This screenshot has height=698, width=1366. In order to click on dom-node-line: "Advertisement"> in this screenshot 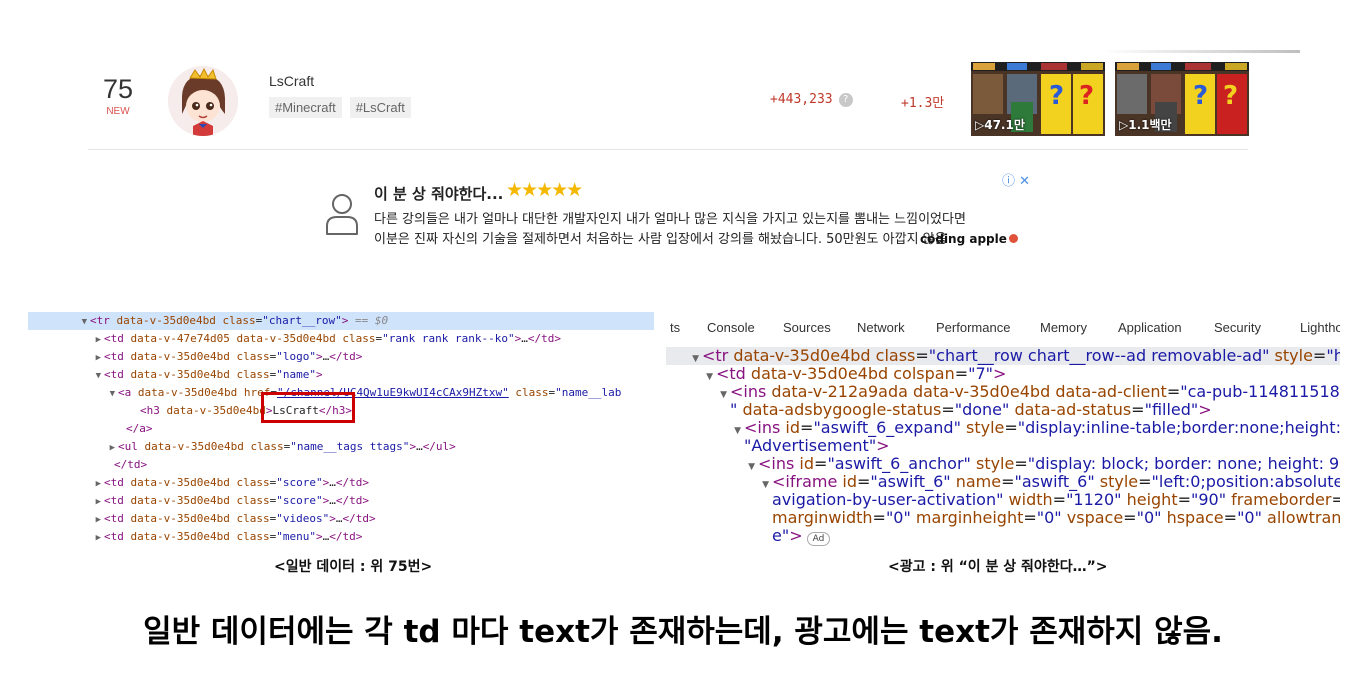, I will do `click(1003, 446)`.